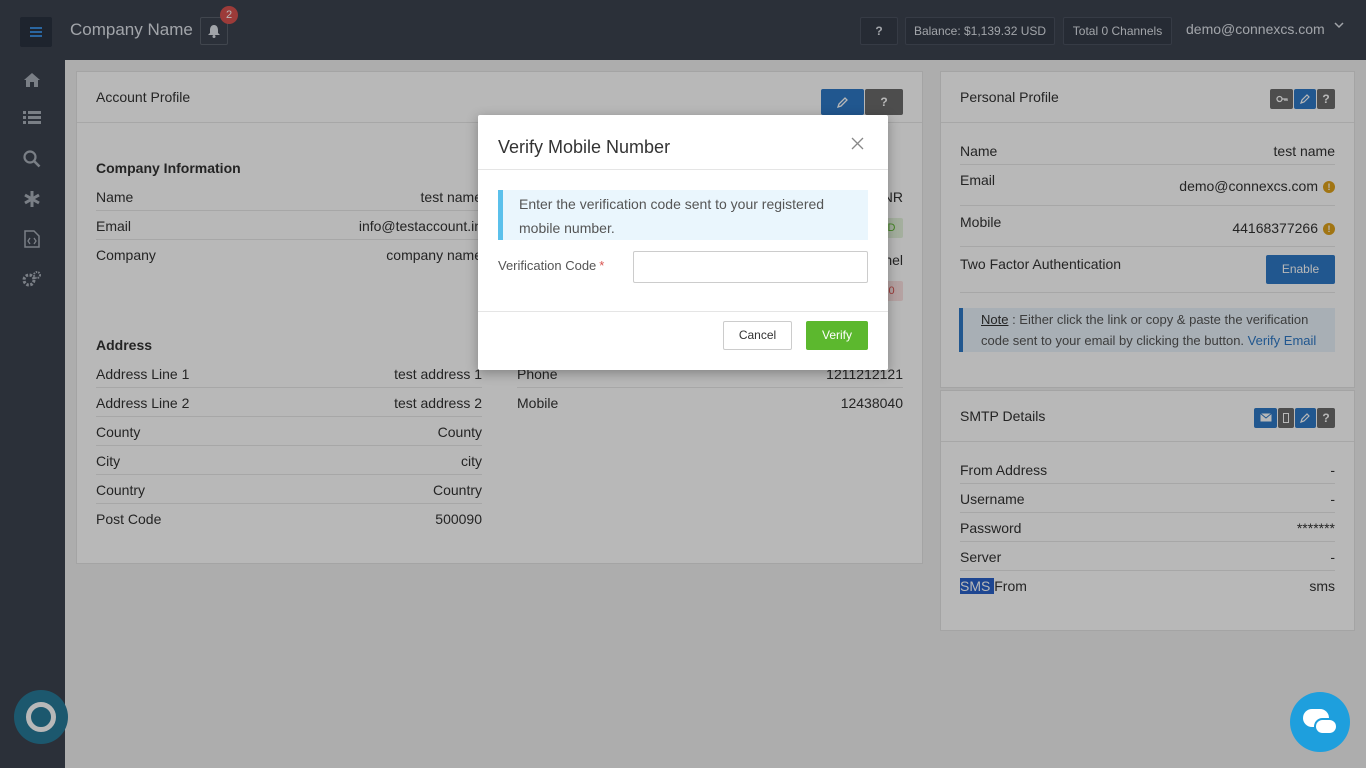  What do you see at coordinates (750, 267) in the screenshot?
I see `verification-code-input` at bounding box center [750, 267].